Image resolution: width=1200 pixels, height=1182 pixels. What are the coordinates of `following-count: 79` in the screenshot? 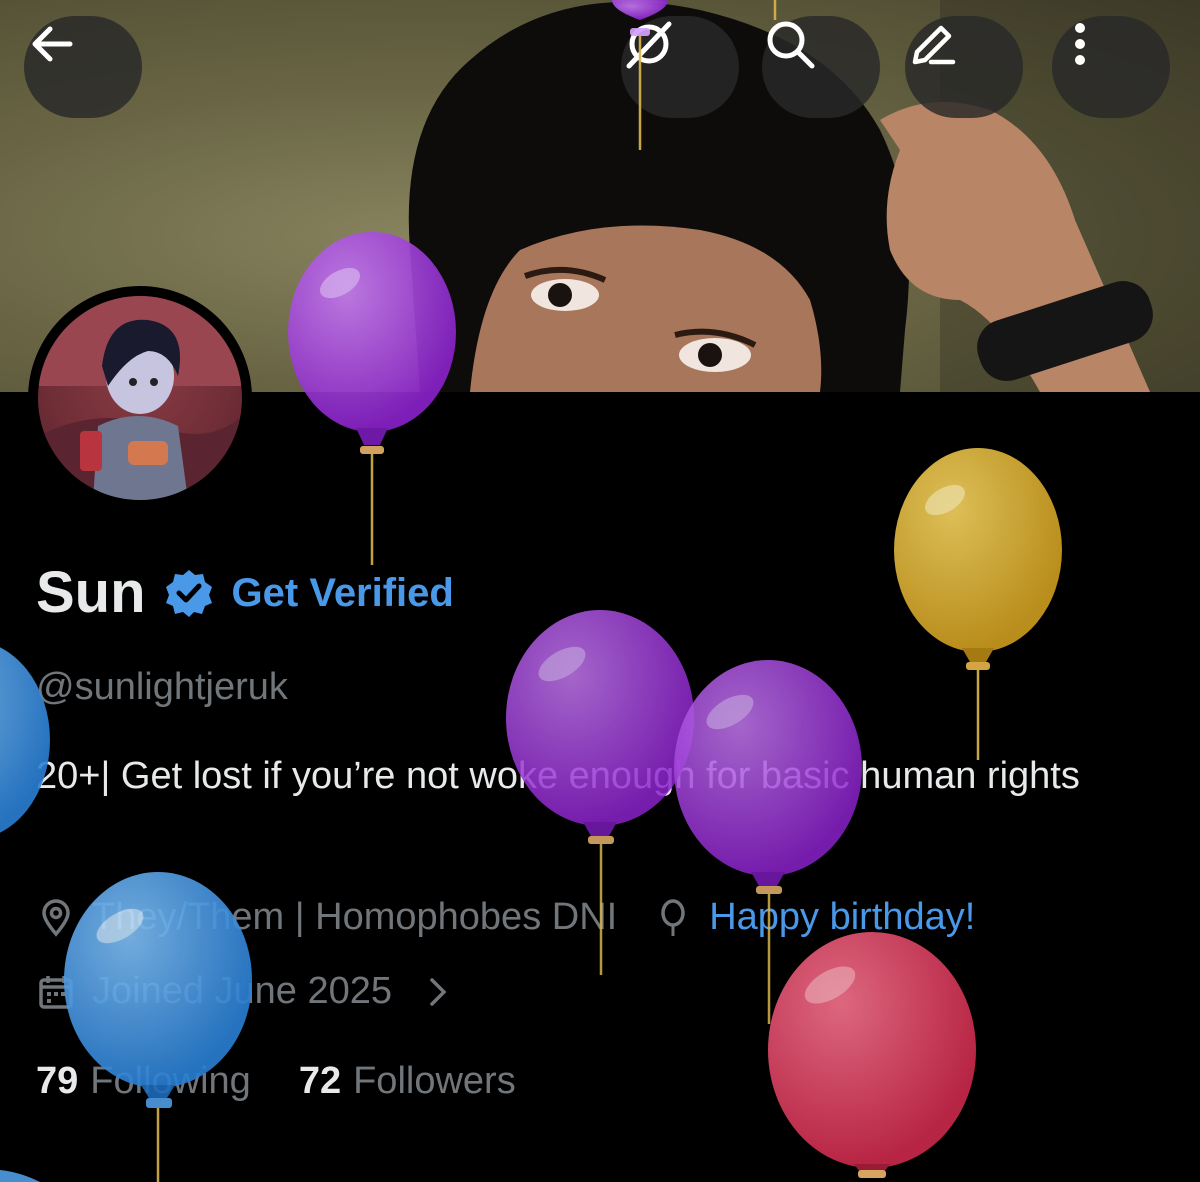 It's located at (57, 1081).